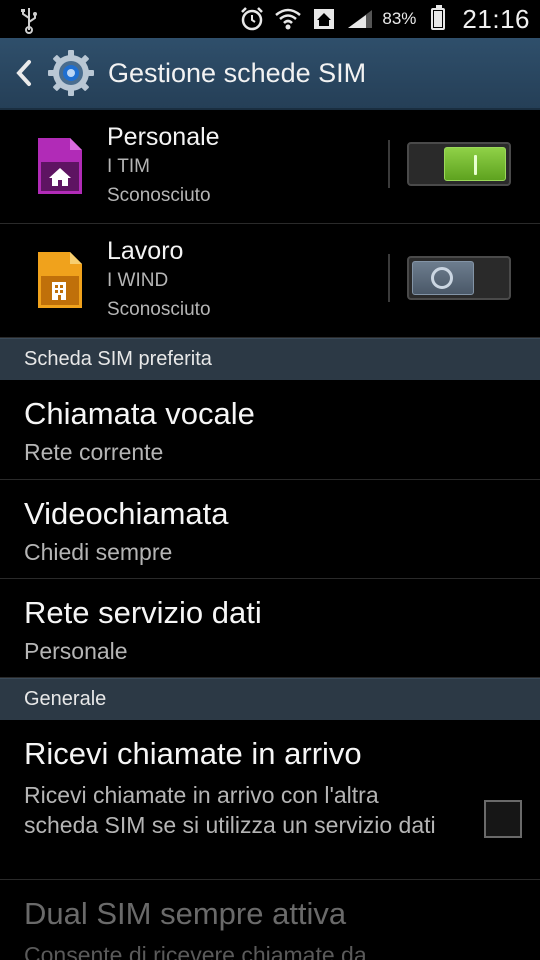  I want to click on pref-title: Chiamata vocale, so click(139, 413).